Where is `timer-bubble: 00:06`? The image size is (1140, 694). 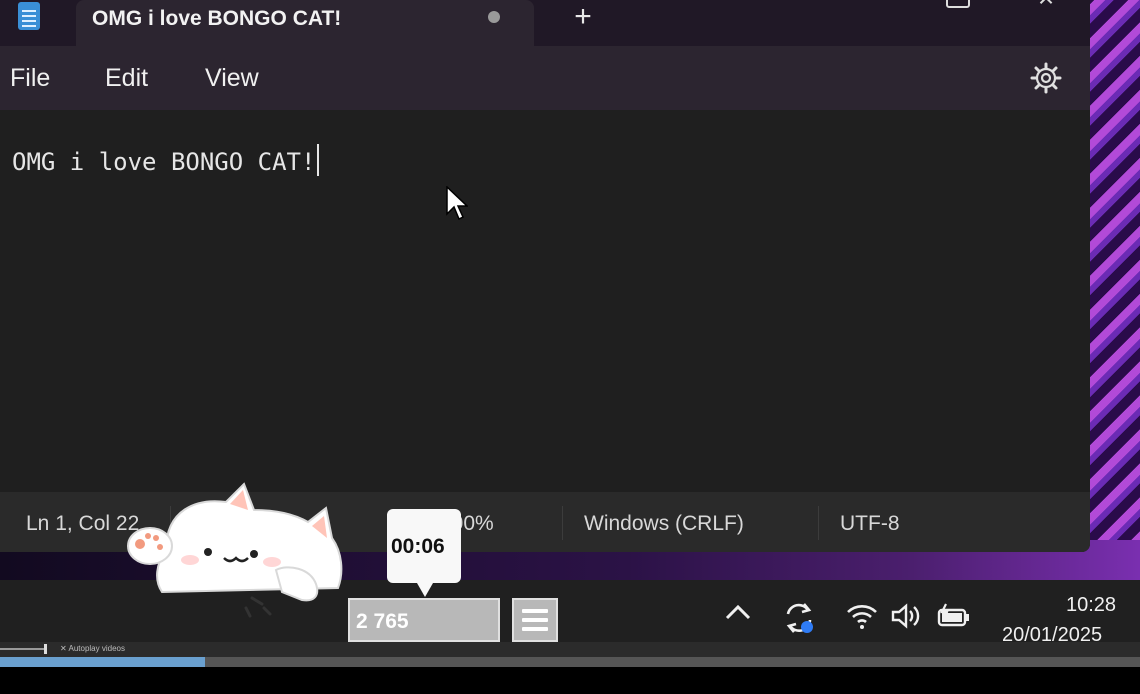 timer-bubble: 00:06 is located at coordinates (424, 553).